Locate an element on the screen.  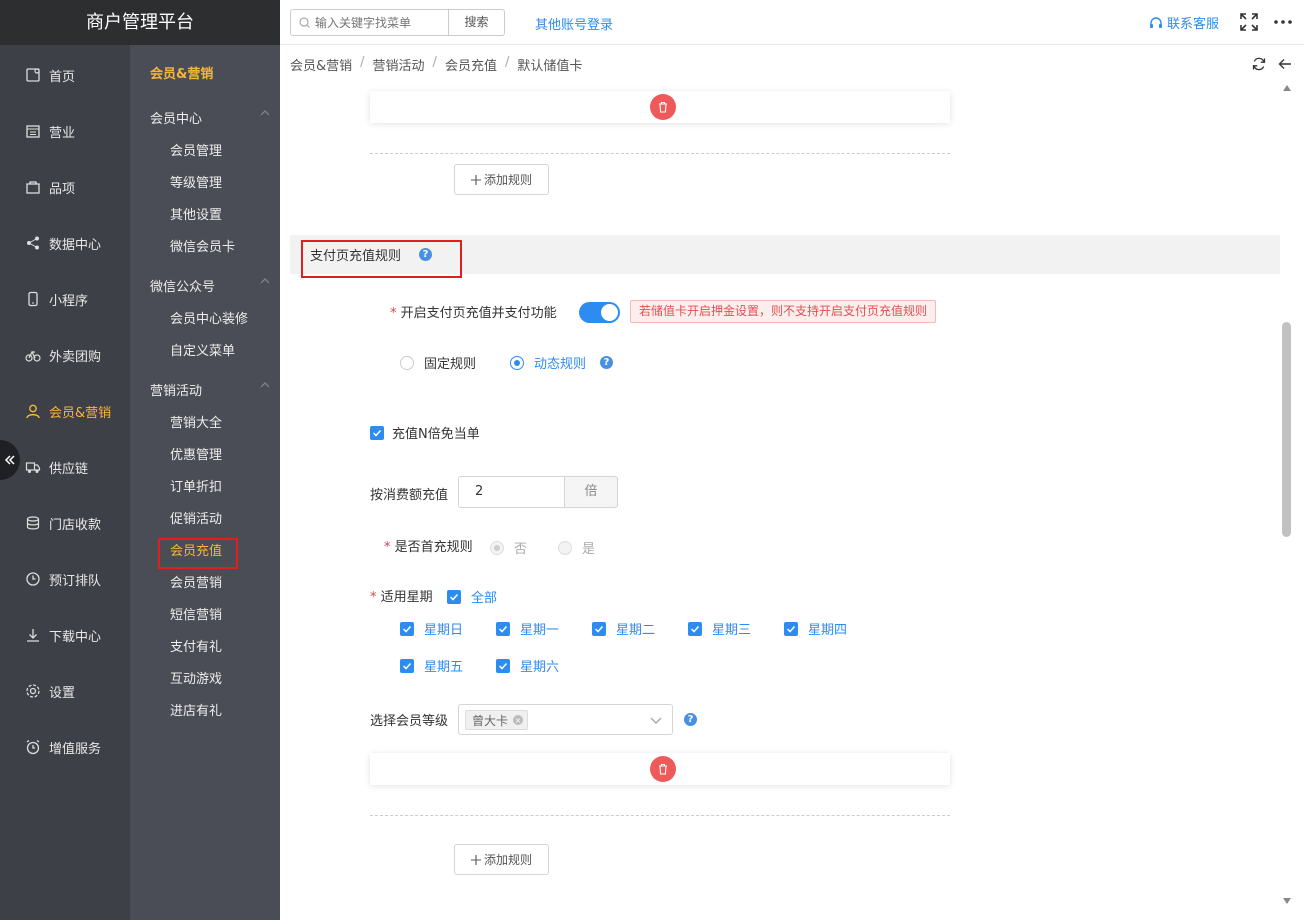
subnav-item-visit-gift: 进店有礼 is located at coordinates (196, 712).